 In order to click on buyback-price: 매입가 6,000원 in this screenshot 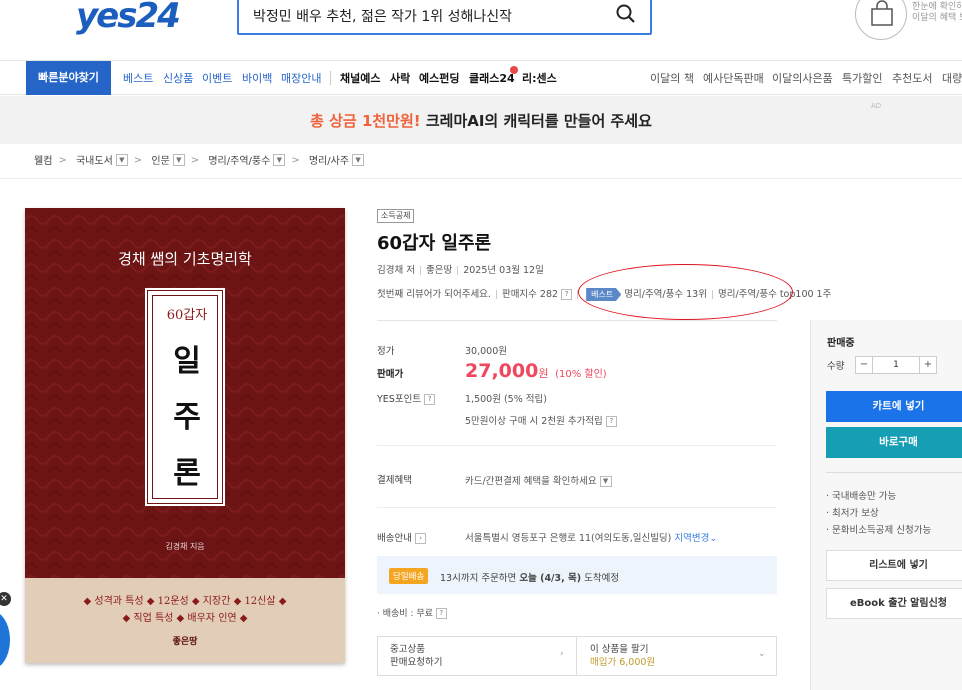, I will do `click(623, 662)`.